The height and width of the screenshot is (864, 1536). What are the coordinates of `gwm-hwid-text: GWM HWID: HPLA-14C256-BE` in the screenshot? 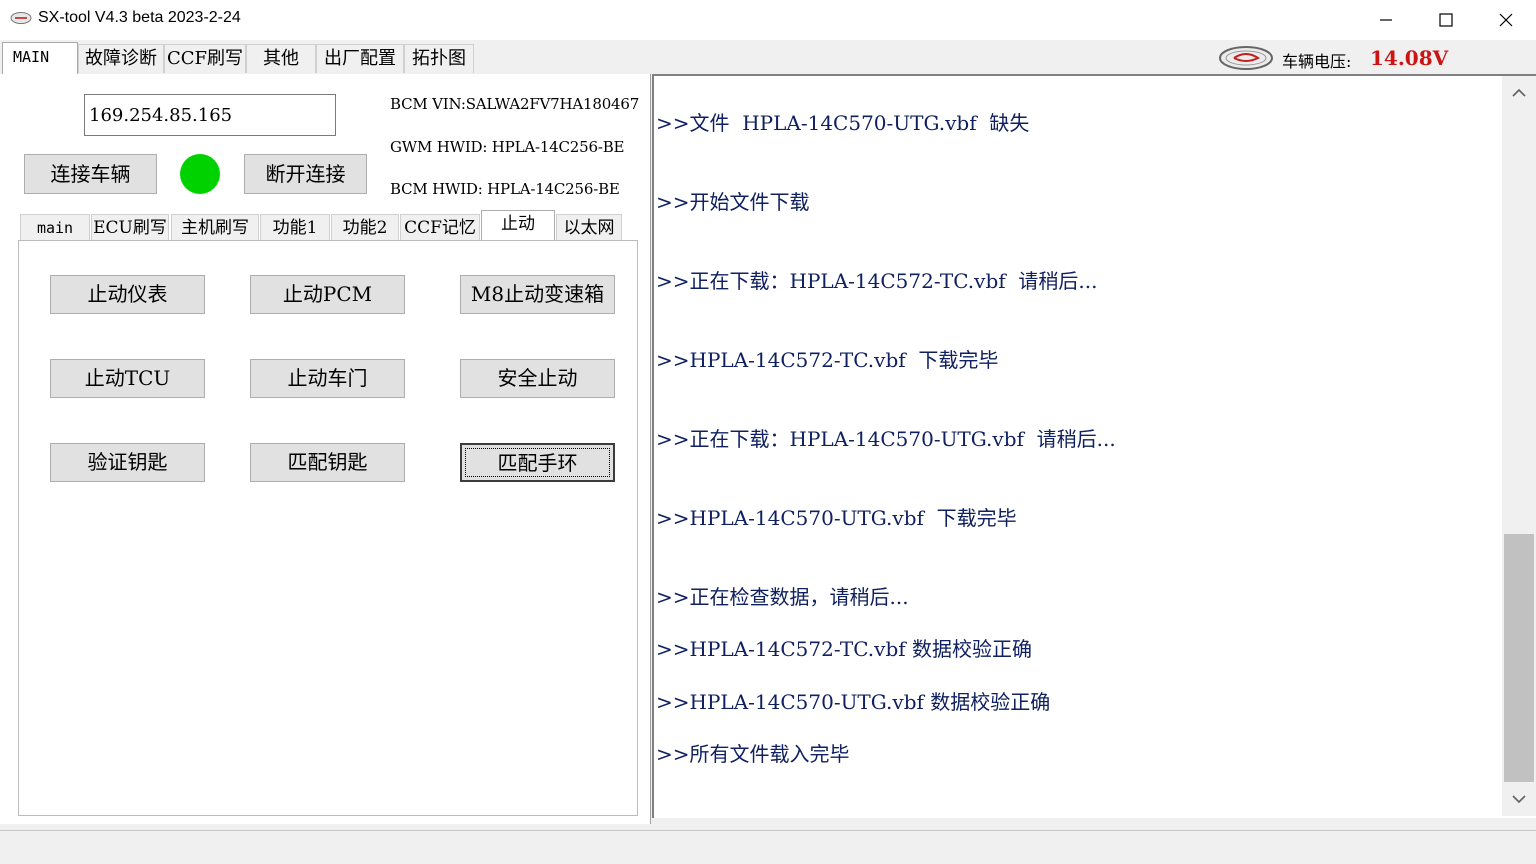 It's located at (507, 147).